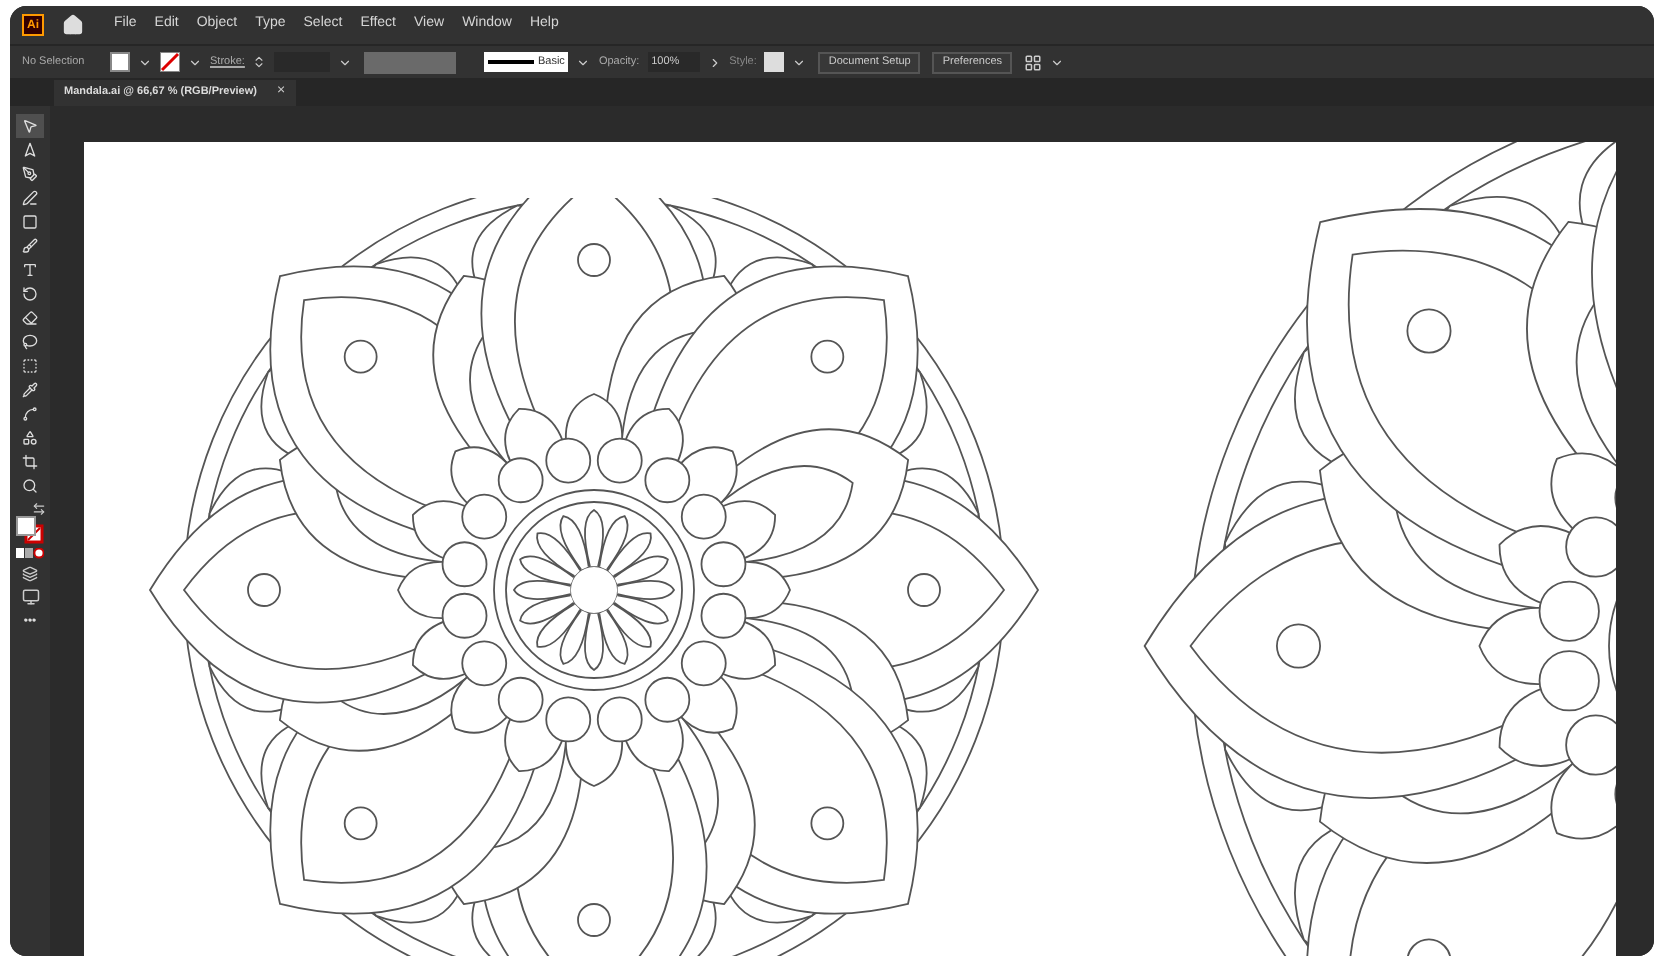 The height and width of the screenshot is (966, 1664). Describe the element at coordinates (30, 530) in the screenshot. I see `fill-stroke-swatch` at that location.